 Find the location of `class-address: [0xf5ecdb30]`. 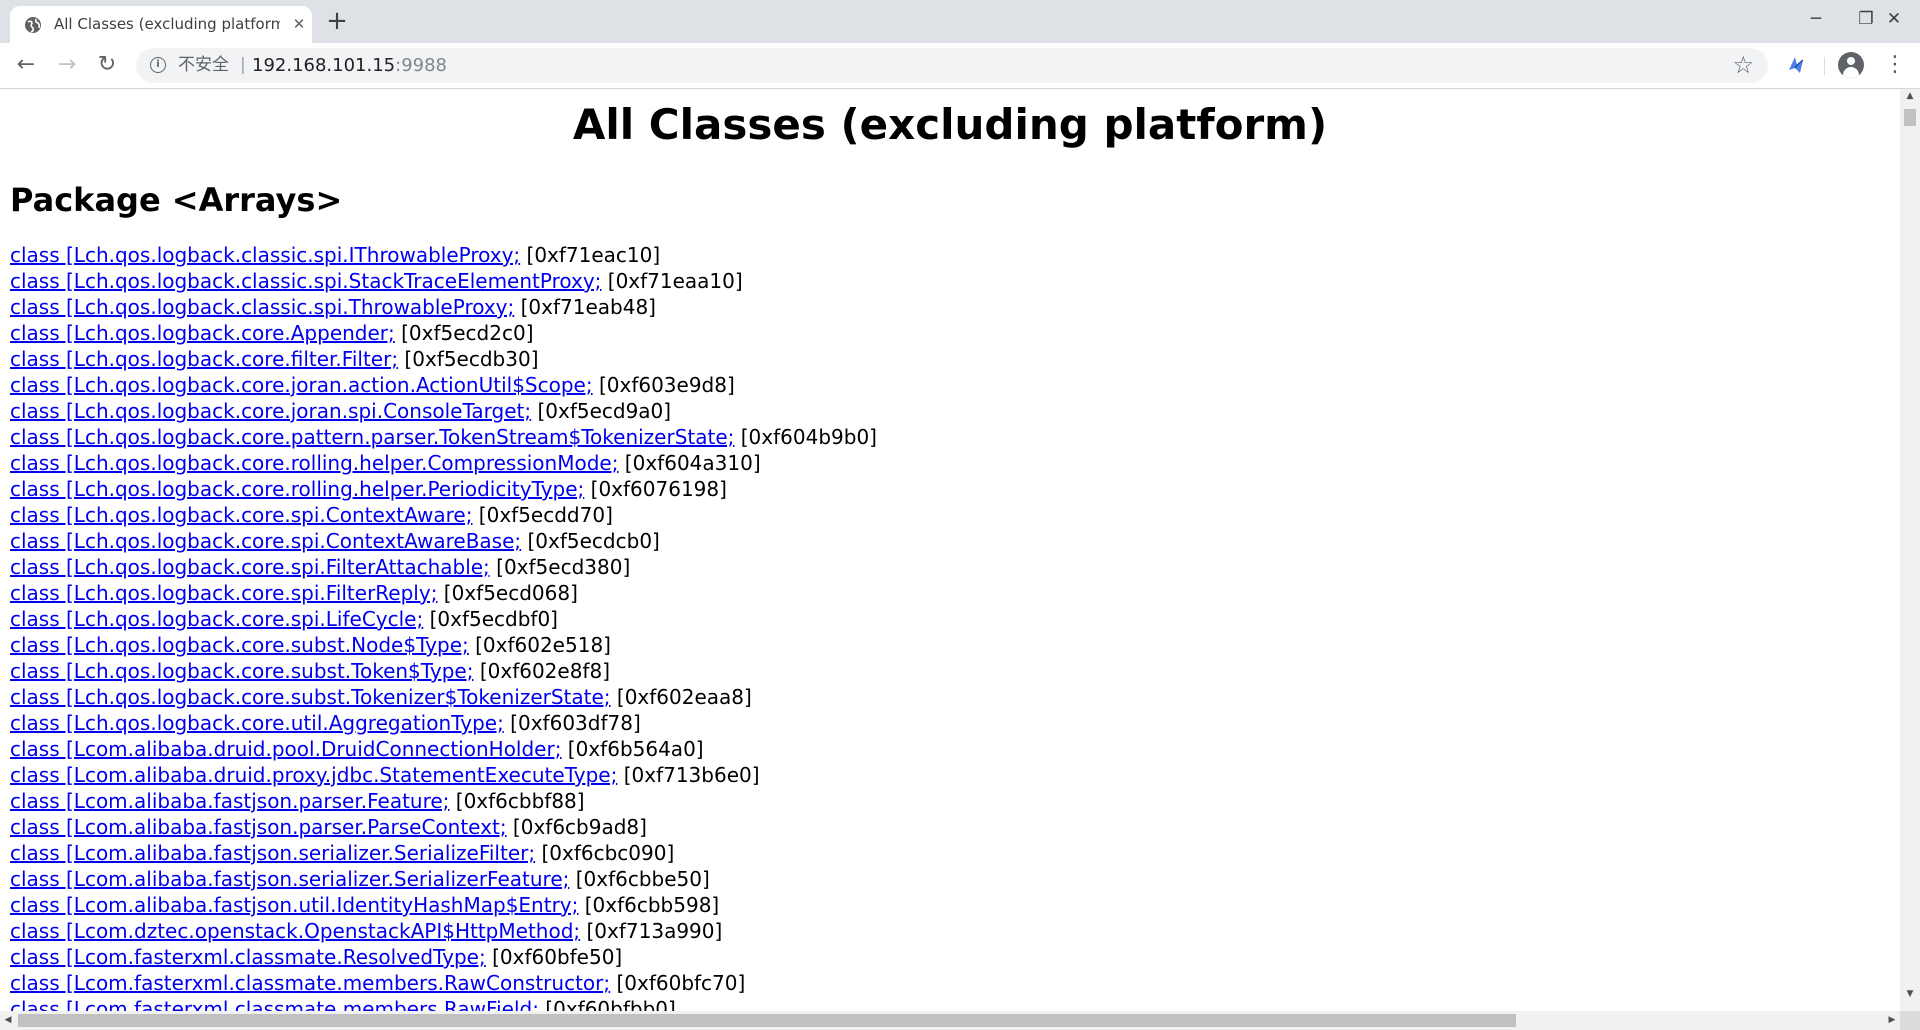

class-address: [0xf5ecdb30] is located at coordinates (468, 359).